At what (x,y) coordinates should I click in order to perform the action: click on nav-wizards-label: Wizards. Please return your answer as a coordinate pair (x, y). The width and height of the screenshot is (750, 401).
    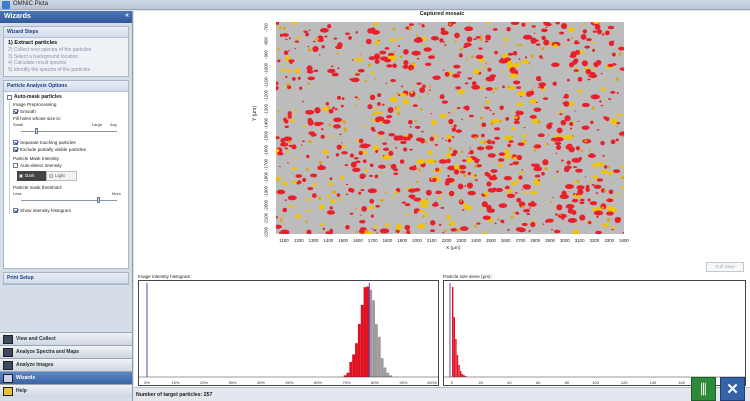
    Looking at the image, I should click on (26, 378).